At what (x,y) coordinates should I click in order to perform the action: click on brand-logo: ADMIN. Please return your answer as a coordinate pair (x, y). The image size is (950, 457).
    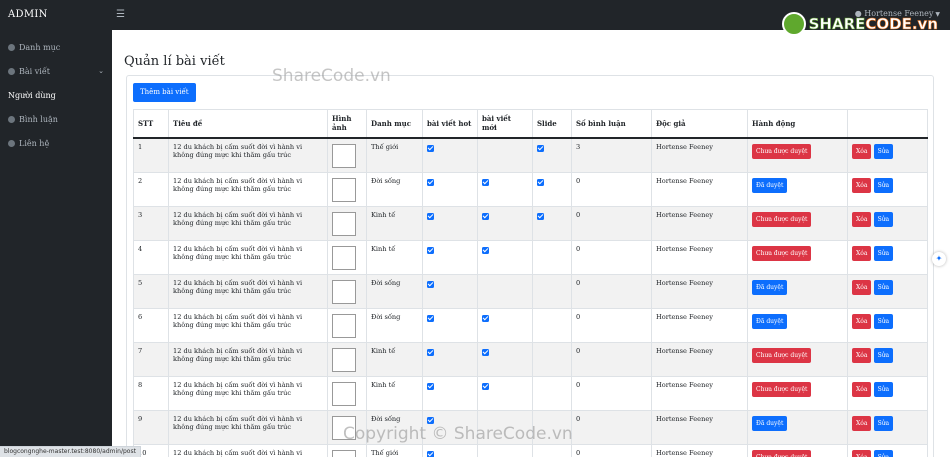
    Looking at the image, I should click on (28, 14).